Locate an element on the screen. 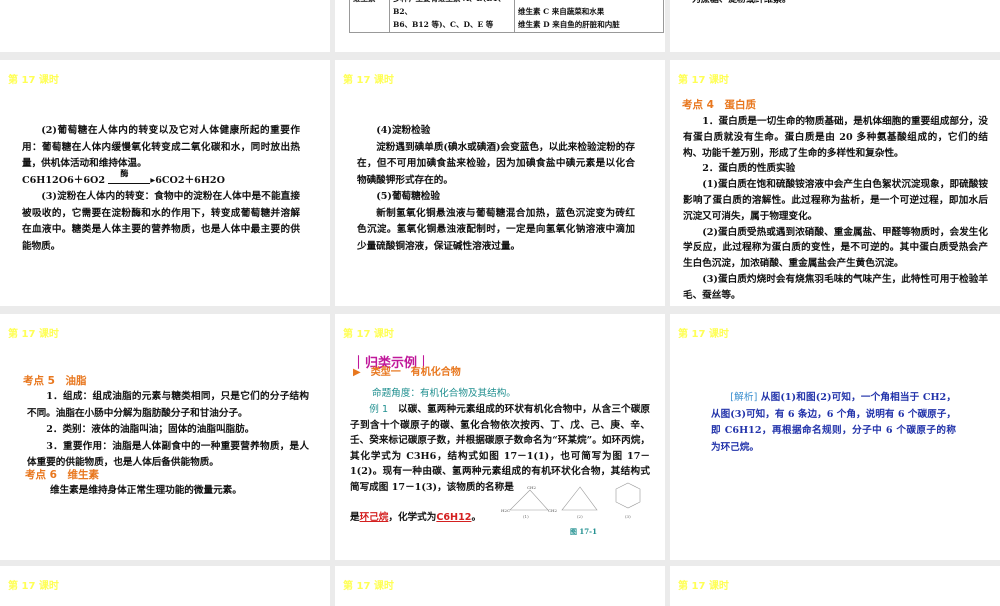 The width and height of the screenshot is (1000, 606). hexagon-structure is located at coordinates (628, 495).